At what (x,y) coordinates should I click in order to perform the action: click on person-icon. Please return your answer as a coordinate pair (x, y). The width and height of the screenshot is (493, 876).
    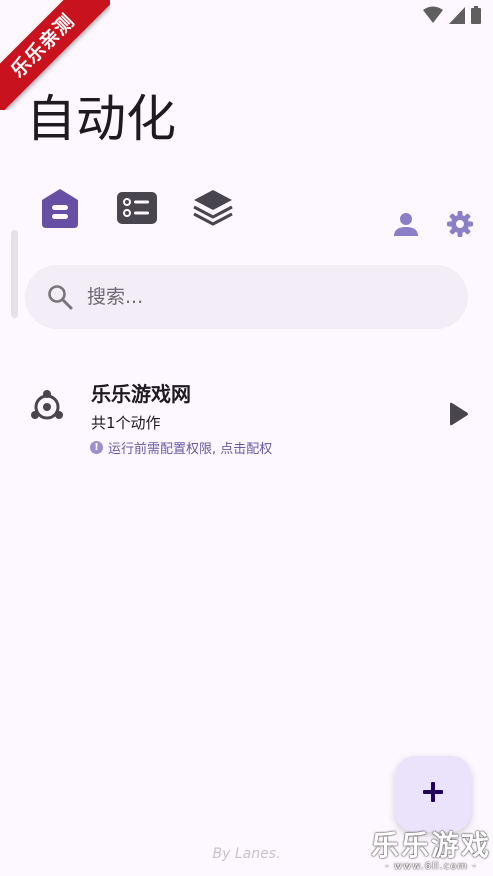
    Looking at the image, I should click on (406, 226).